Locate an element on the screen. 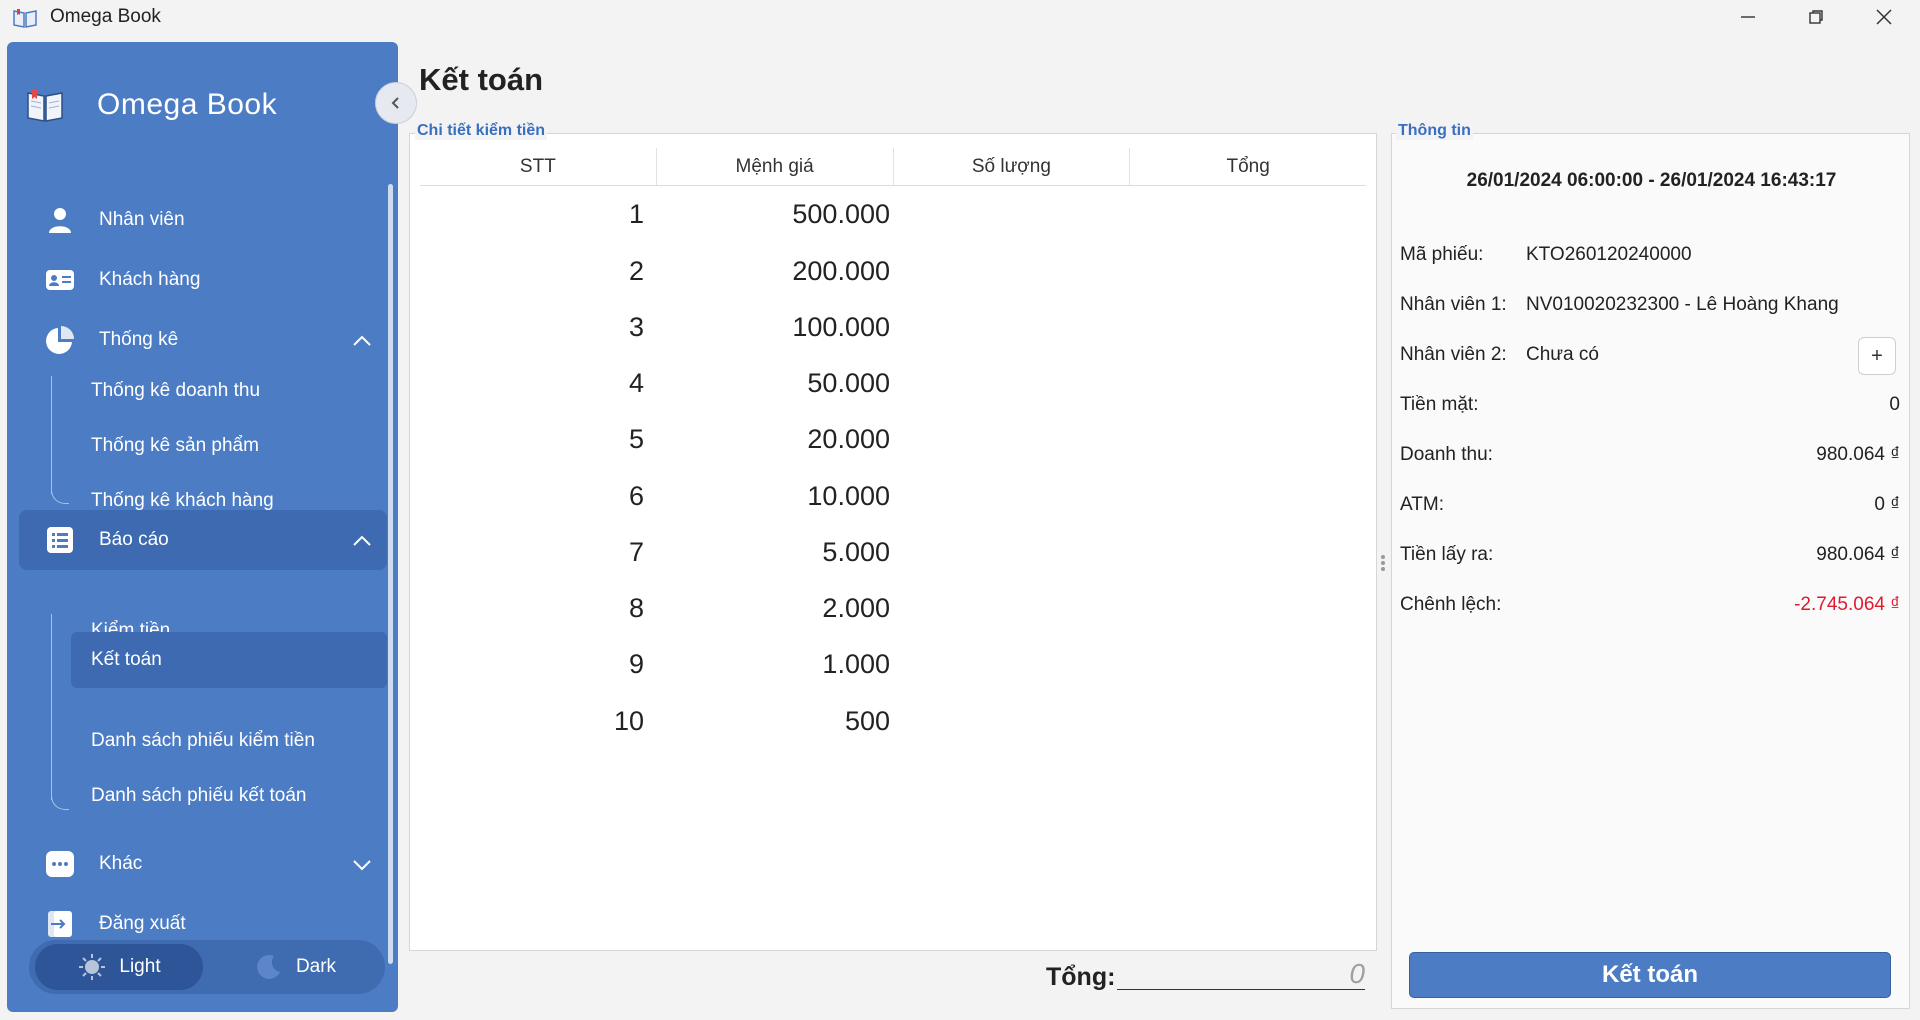 Image resolution: width=1920 pixels, height=1020 pixels. cell-stt: 7 is located at coordinates (636, 552).